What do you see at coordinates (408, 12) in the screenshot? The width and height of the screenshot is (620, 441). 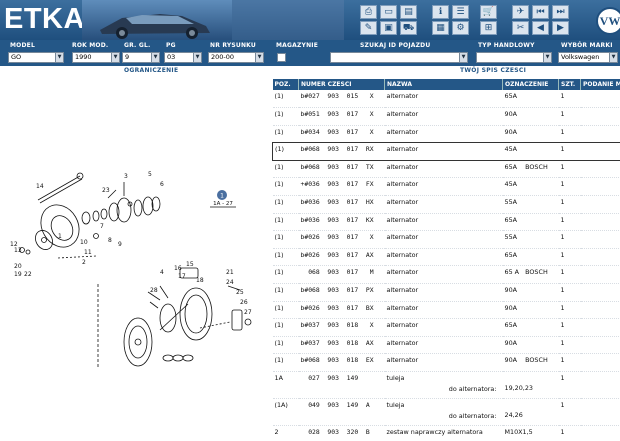 I see `image-icon: ▤` at bounding box center [408, 12].